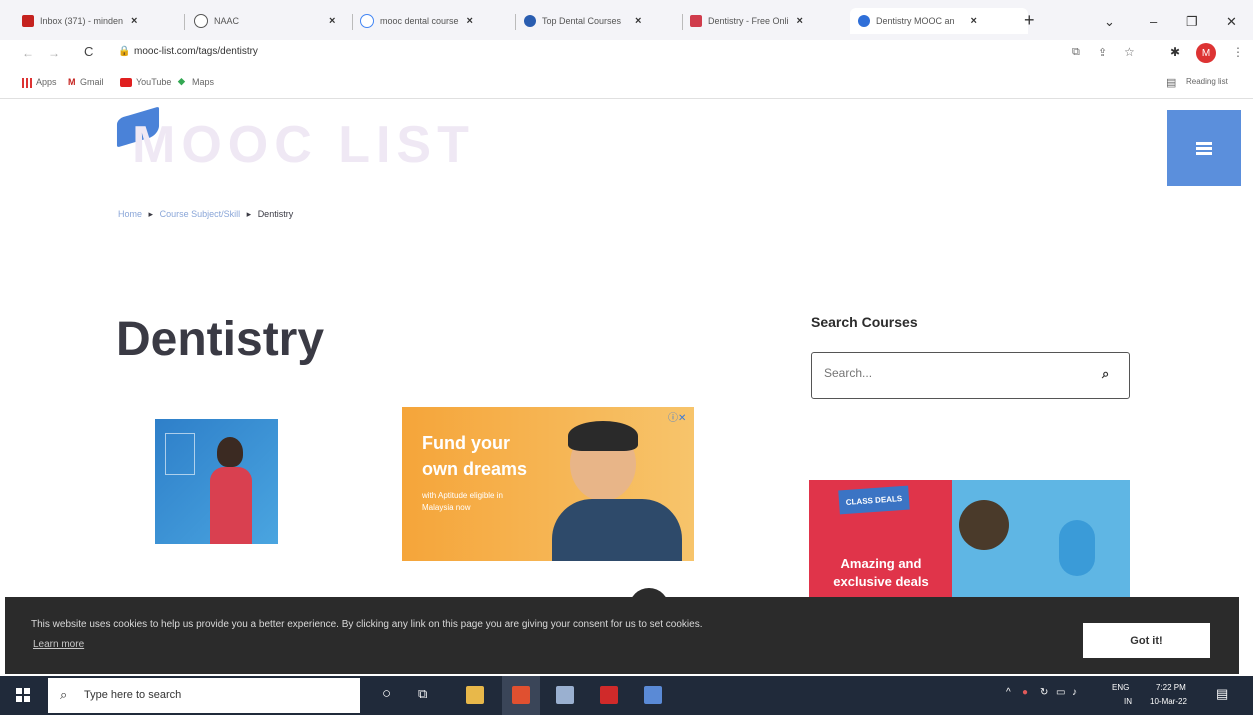  I want to click on clock-date: 10-Mar-22, so click(1168, 701).